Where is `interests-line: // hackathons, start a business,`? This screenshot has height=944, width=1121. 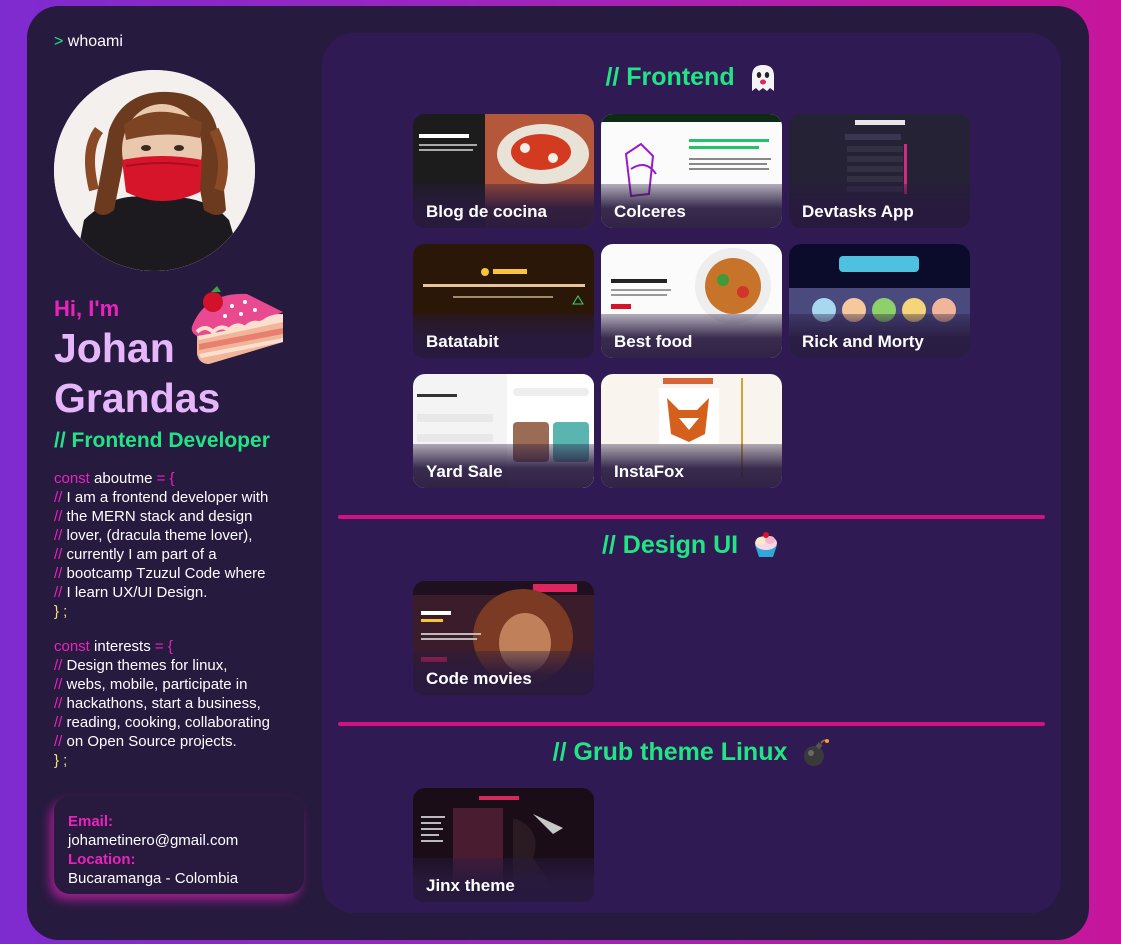 interests-line: // hackathons, start a business, is located at coordinates (157, 703).